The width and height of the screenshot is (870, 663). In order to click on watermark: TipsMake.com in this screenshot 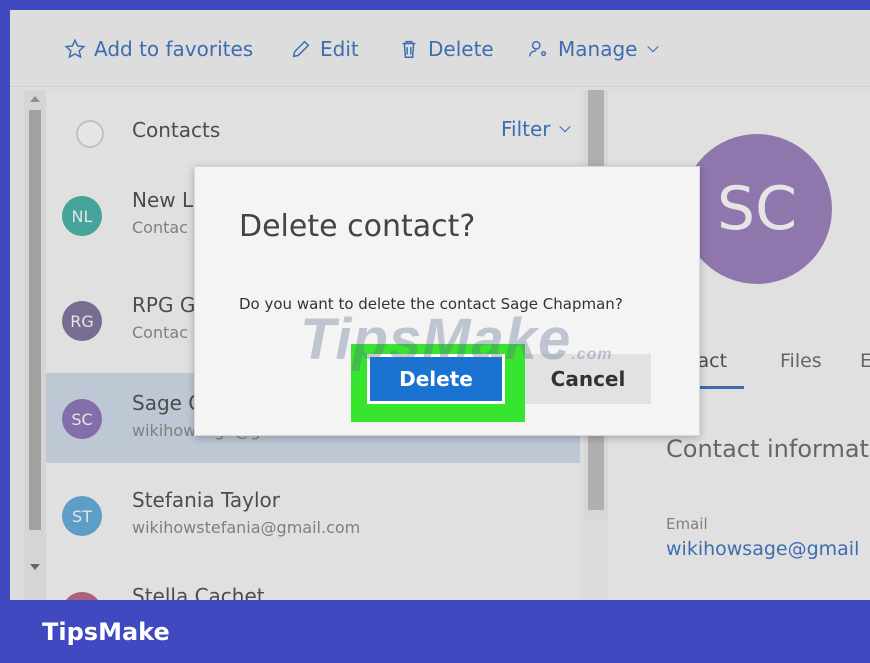, I will do `click(456, 339)`.